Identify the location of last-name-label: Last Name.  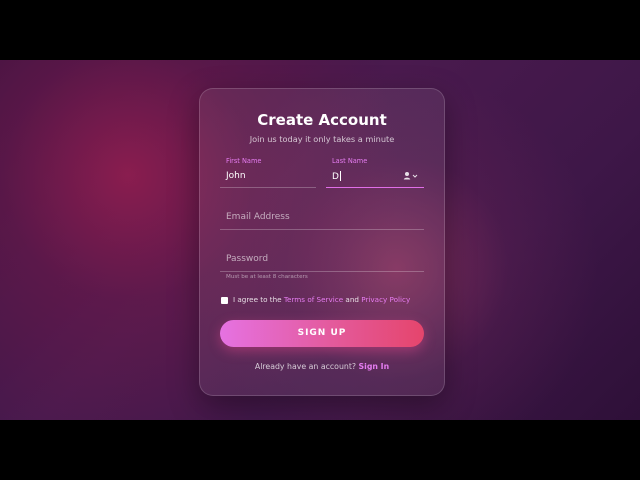
(350, 161).